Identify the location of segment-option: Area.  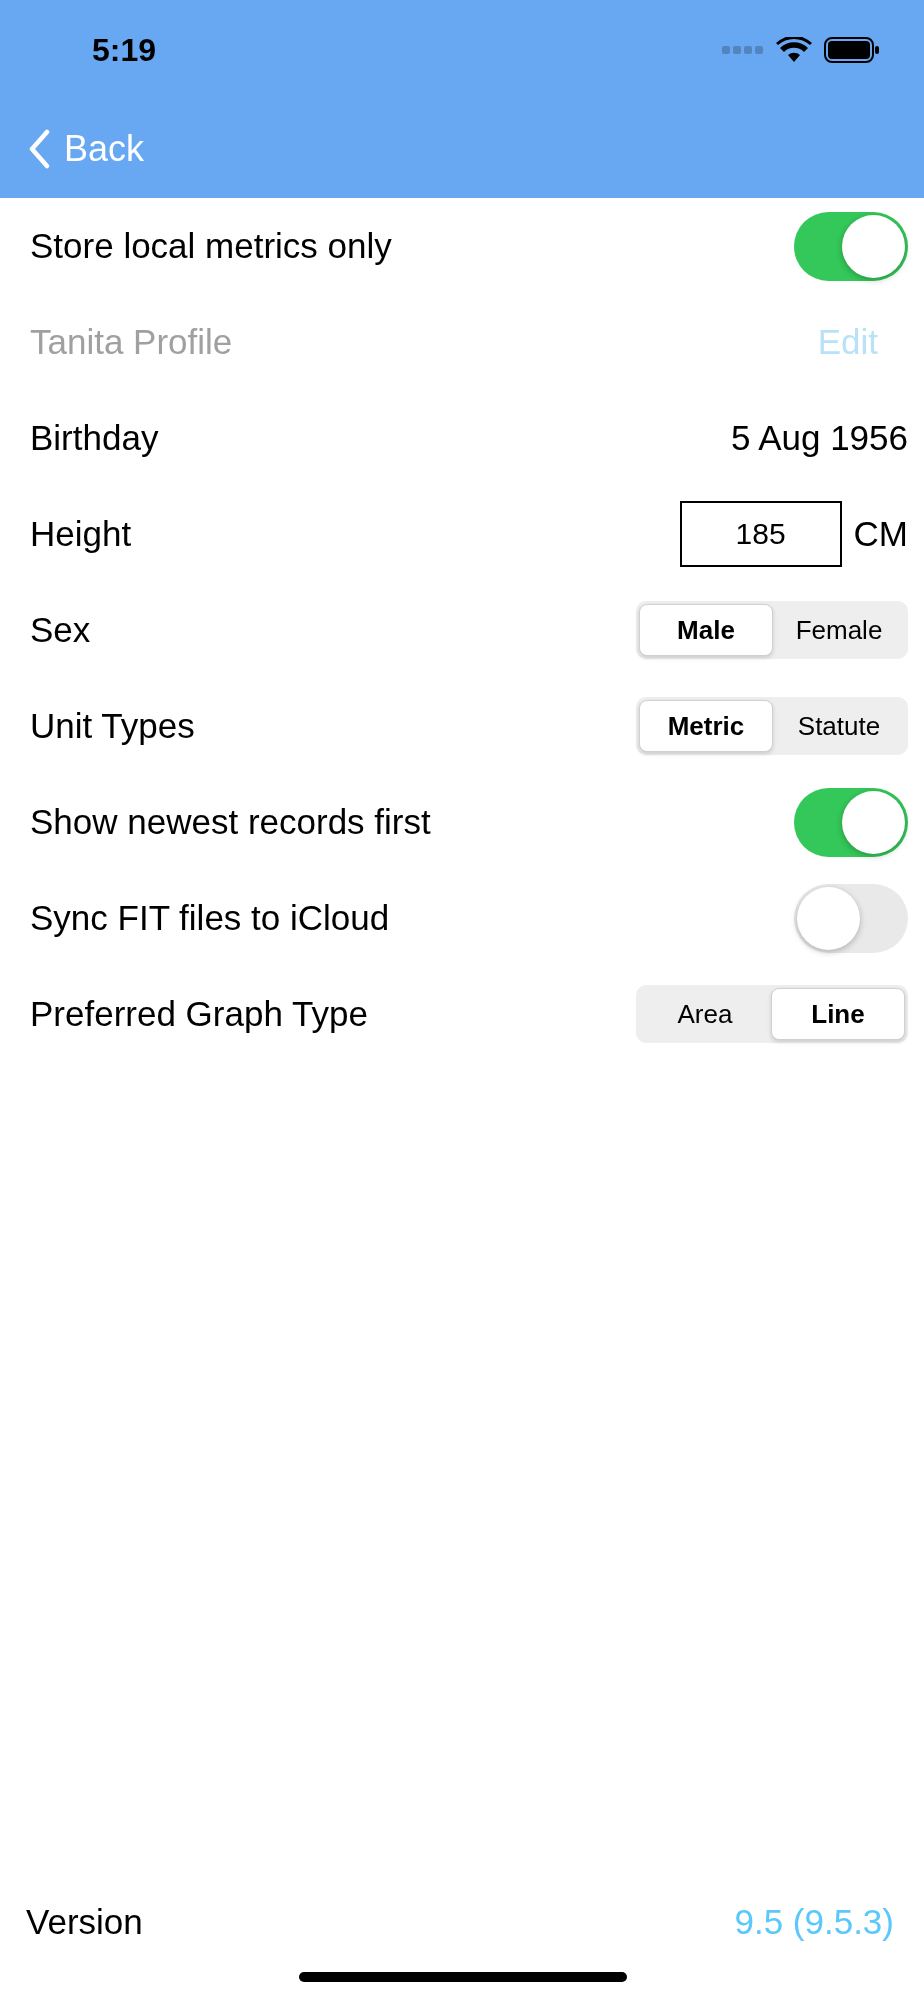
(705, 1014).